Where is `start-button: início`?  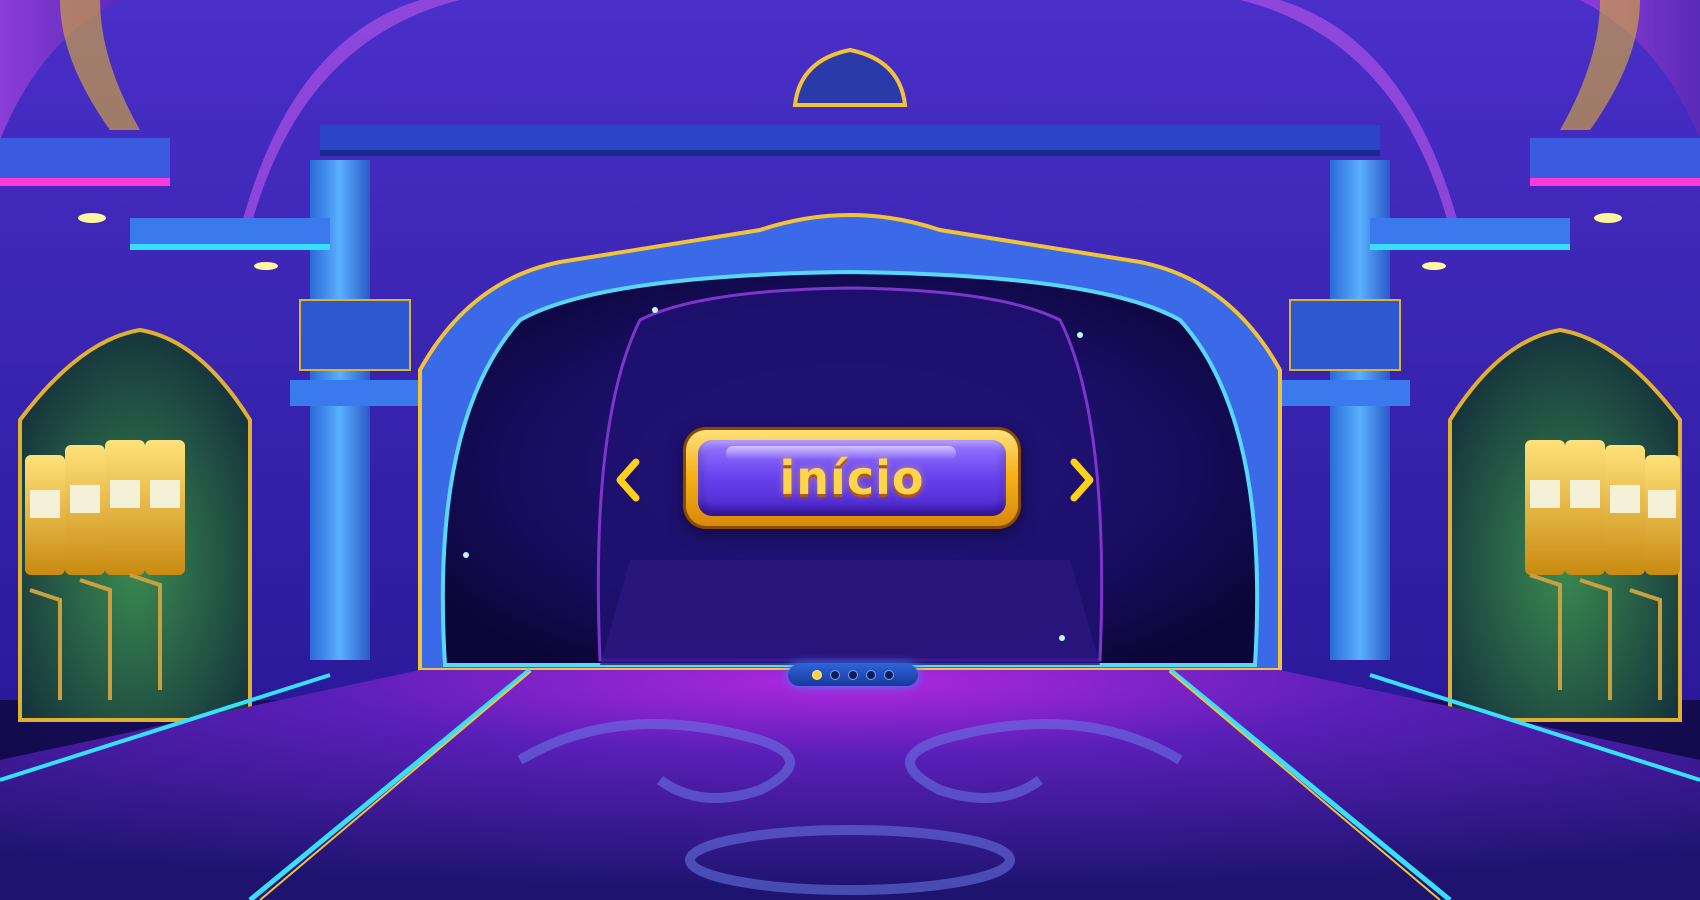 start-button: início is located at coordinates (852, 478).